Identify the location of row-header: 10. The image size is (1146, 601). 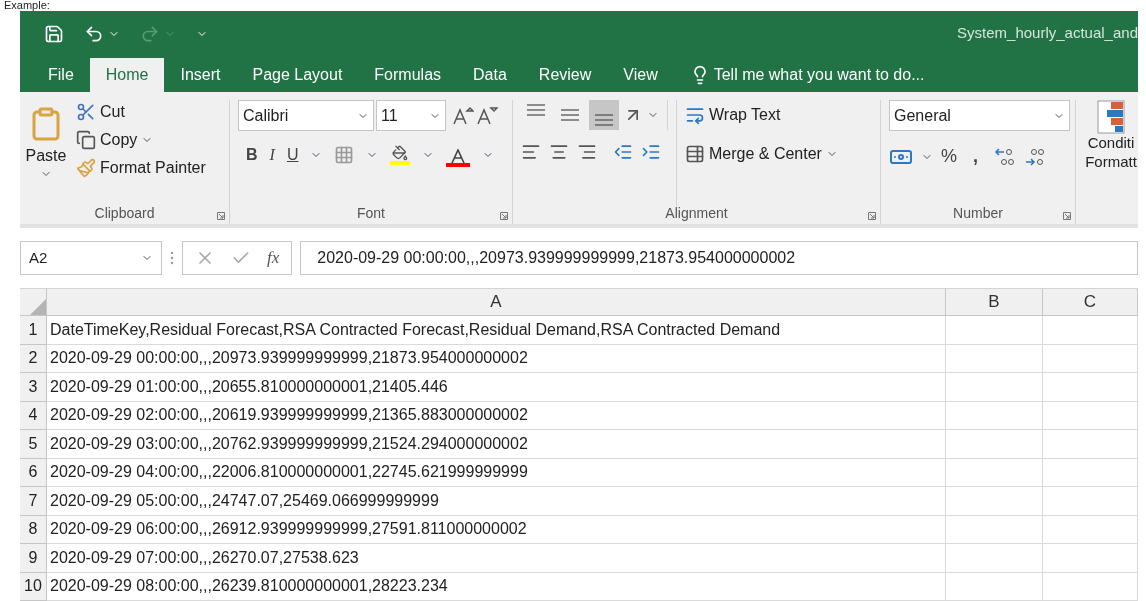
(33, 586).